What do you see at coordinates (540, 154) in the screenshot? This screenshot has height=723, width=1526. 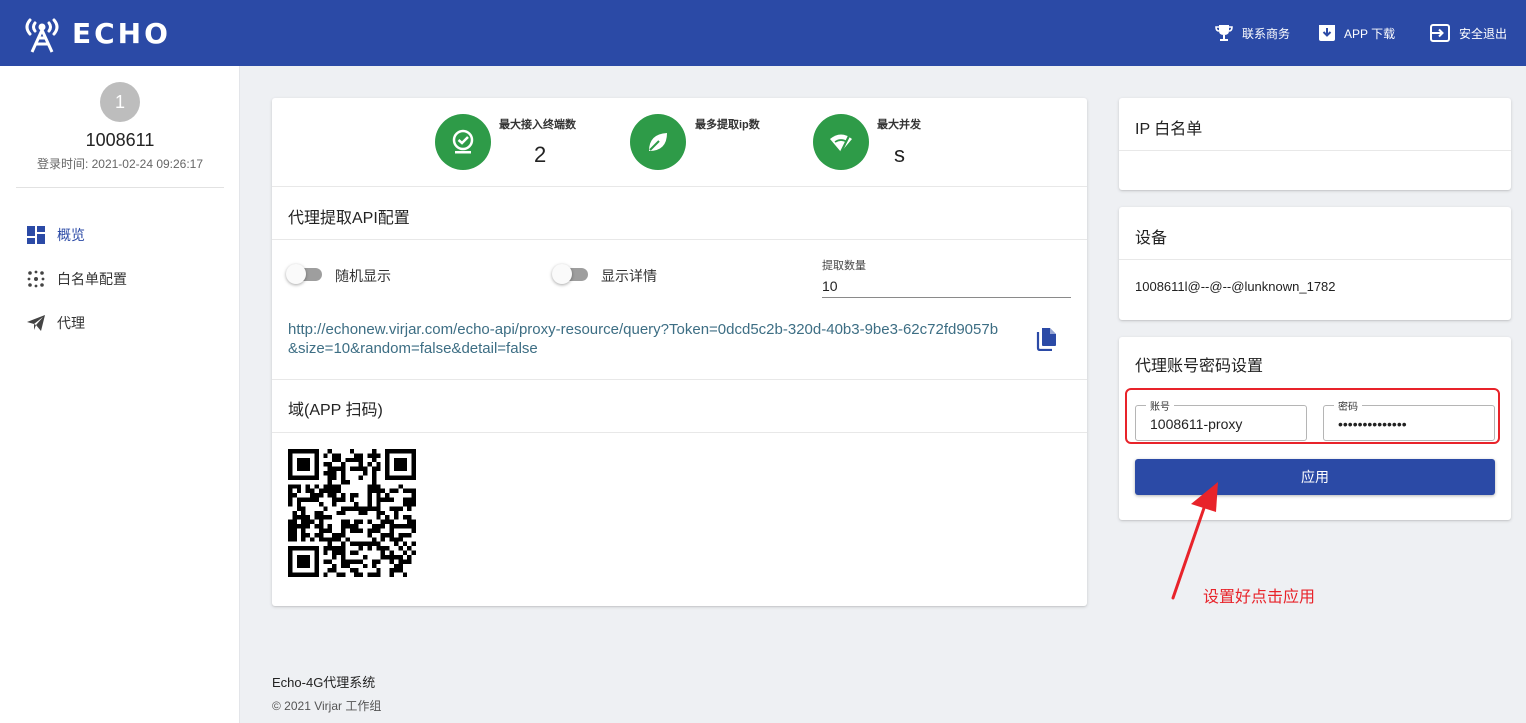 I see `stat-value: 2` at bounding box center [540, 154].